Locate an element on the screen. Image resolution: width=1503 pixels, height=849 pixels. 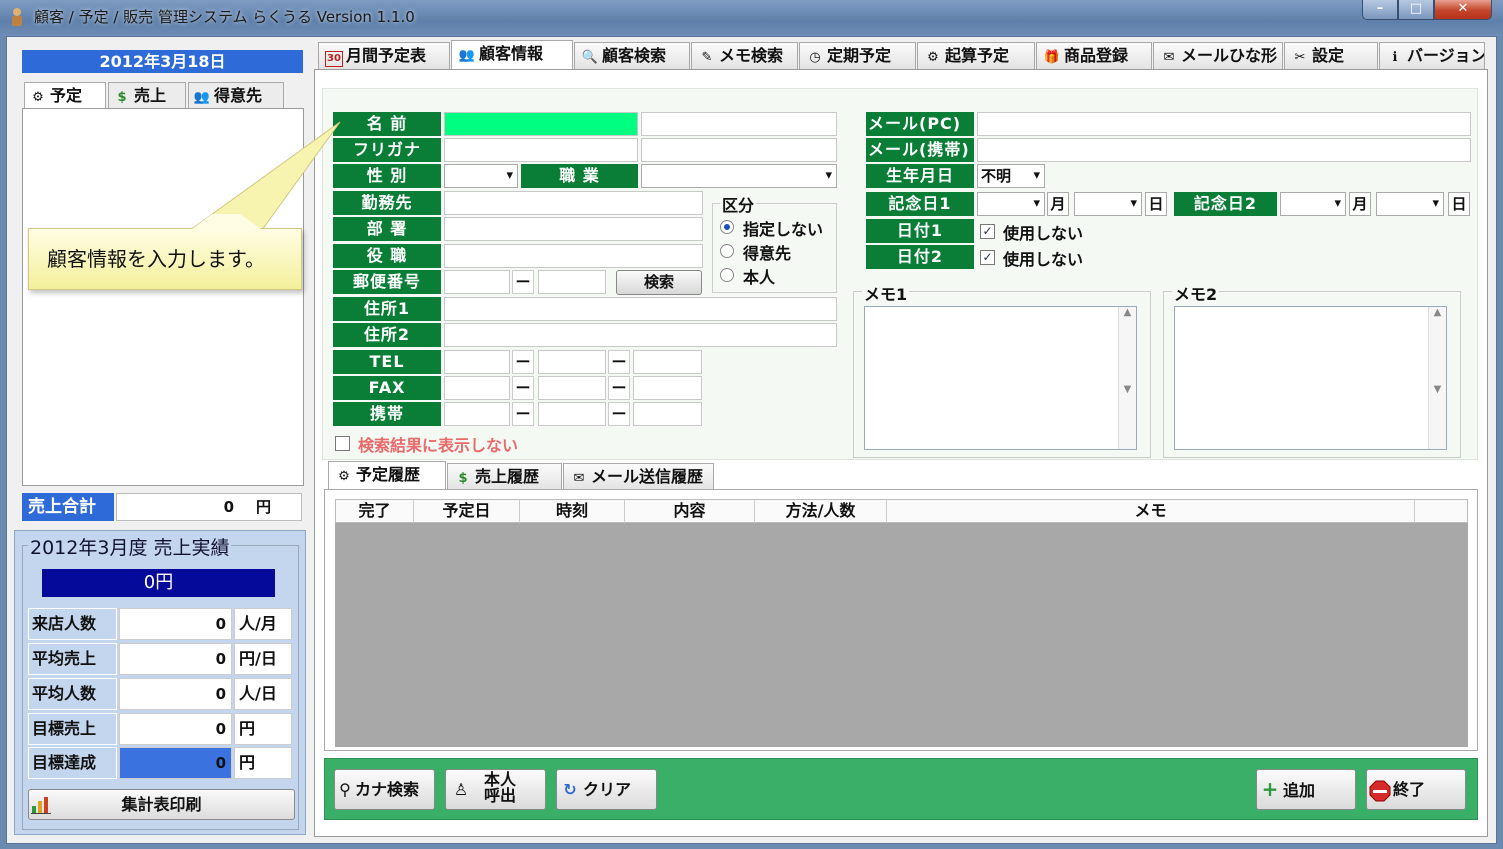
exit-button: 終了 is located at coordinates (1416, 789).